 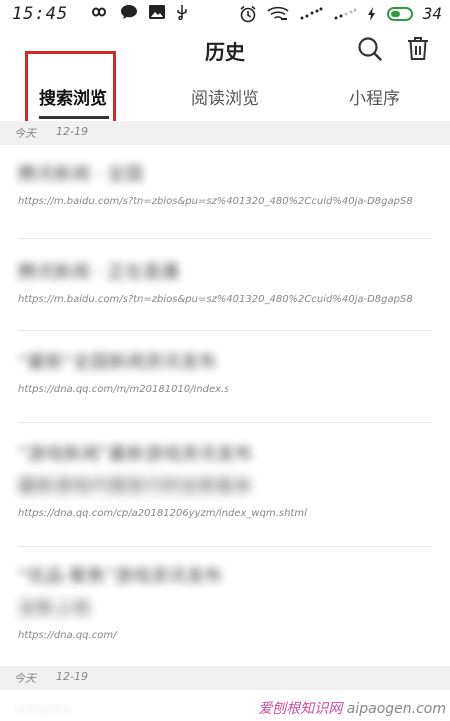 What do you see at coordinates (40, 14) in the screenshot?
I see `status-time: 15:45` at bounding box center [40, 14].